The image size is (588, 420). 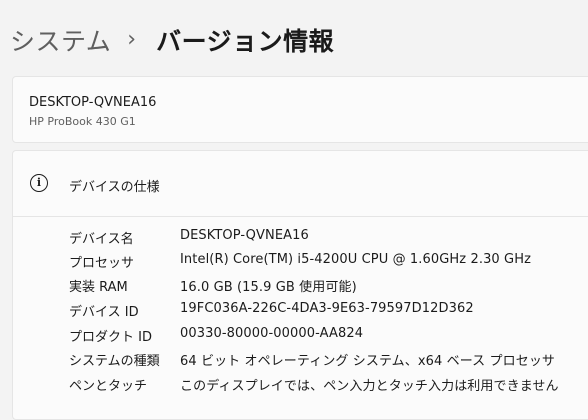 What do you see at coordinates (245, 41) in the screenshot?
I see `page-title: バージョン情報` at bounding box center [245, 41].